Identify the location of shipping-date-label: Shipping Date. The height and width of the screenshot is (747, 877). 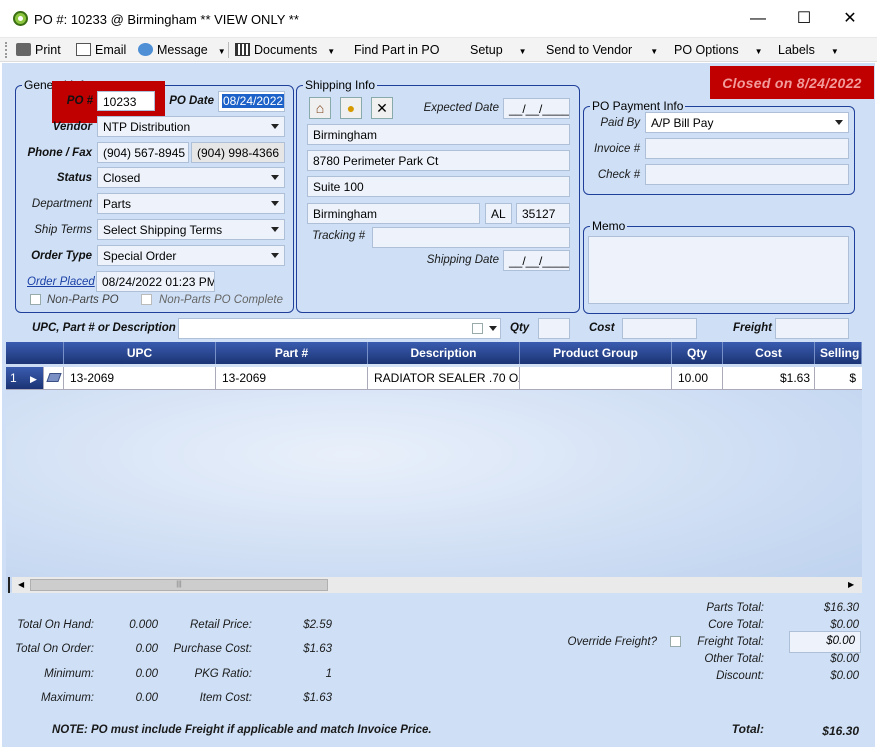
(462, 260).